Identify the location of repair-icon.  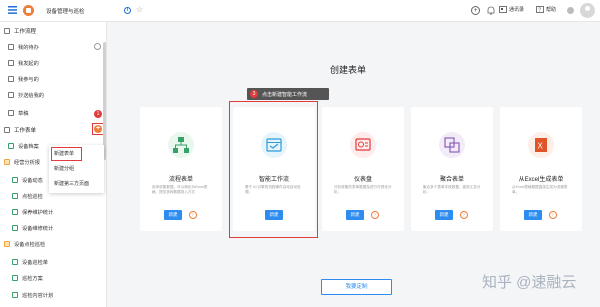
(15, 228).